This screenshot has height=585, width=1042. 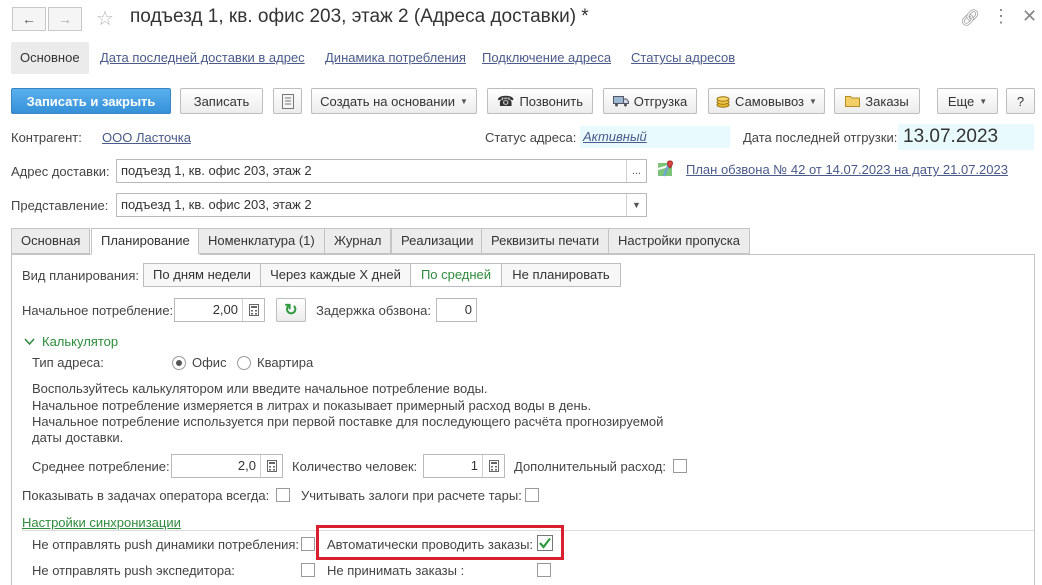 What do you see at coordinates (395, 58) in the screenshot?
I see `section-consumption: Динамика потребления` at bounding box center [395, 58].